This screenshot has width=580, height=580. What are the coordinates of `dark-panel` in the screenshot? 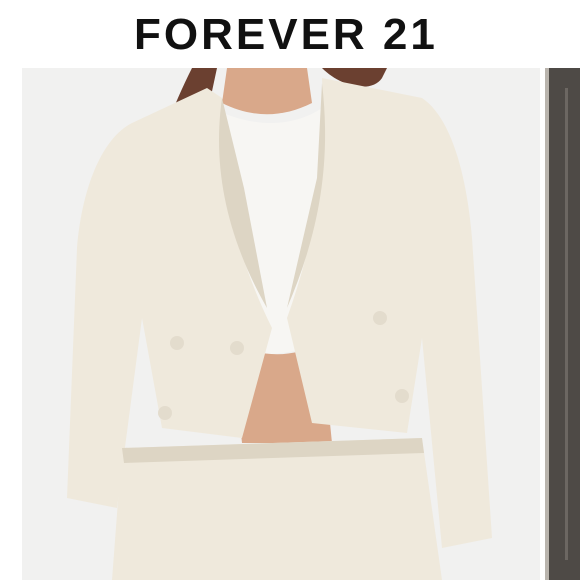 It's located at (562, 324).